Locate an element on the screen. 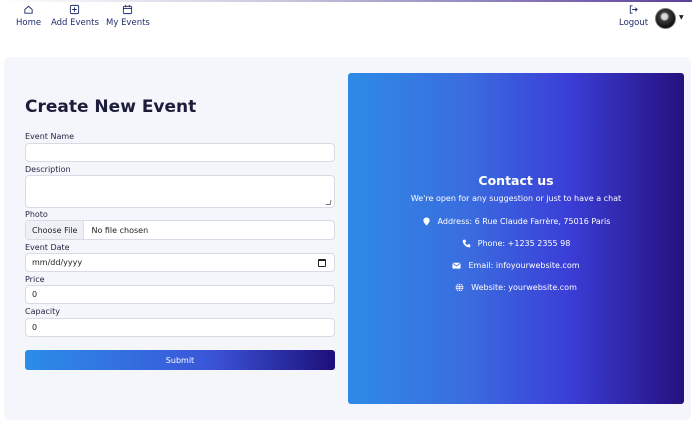  photo-file-input: Choose File No file chosen is located at coordinates (180, 230).